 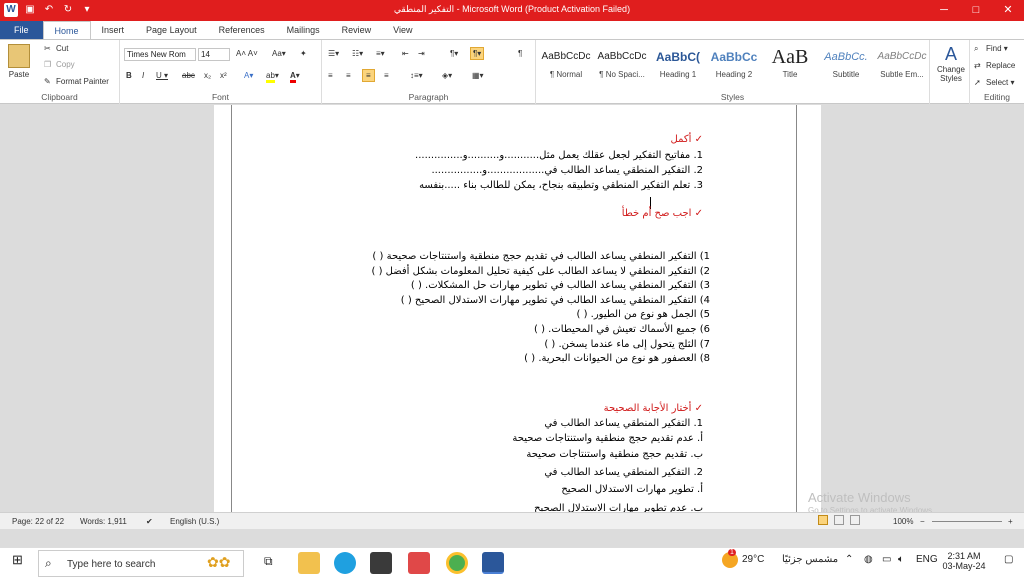 What do you see at coordinates (160, 54) in the screenshot?
I see `font-name-combo: Times New Rom` at bounding box center [160, 54].